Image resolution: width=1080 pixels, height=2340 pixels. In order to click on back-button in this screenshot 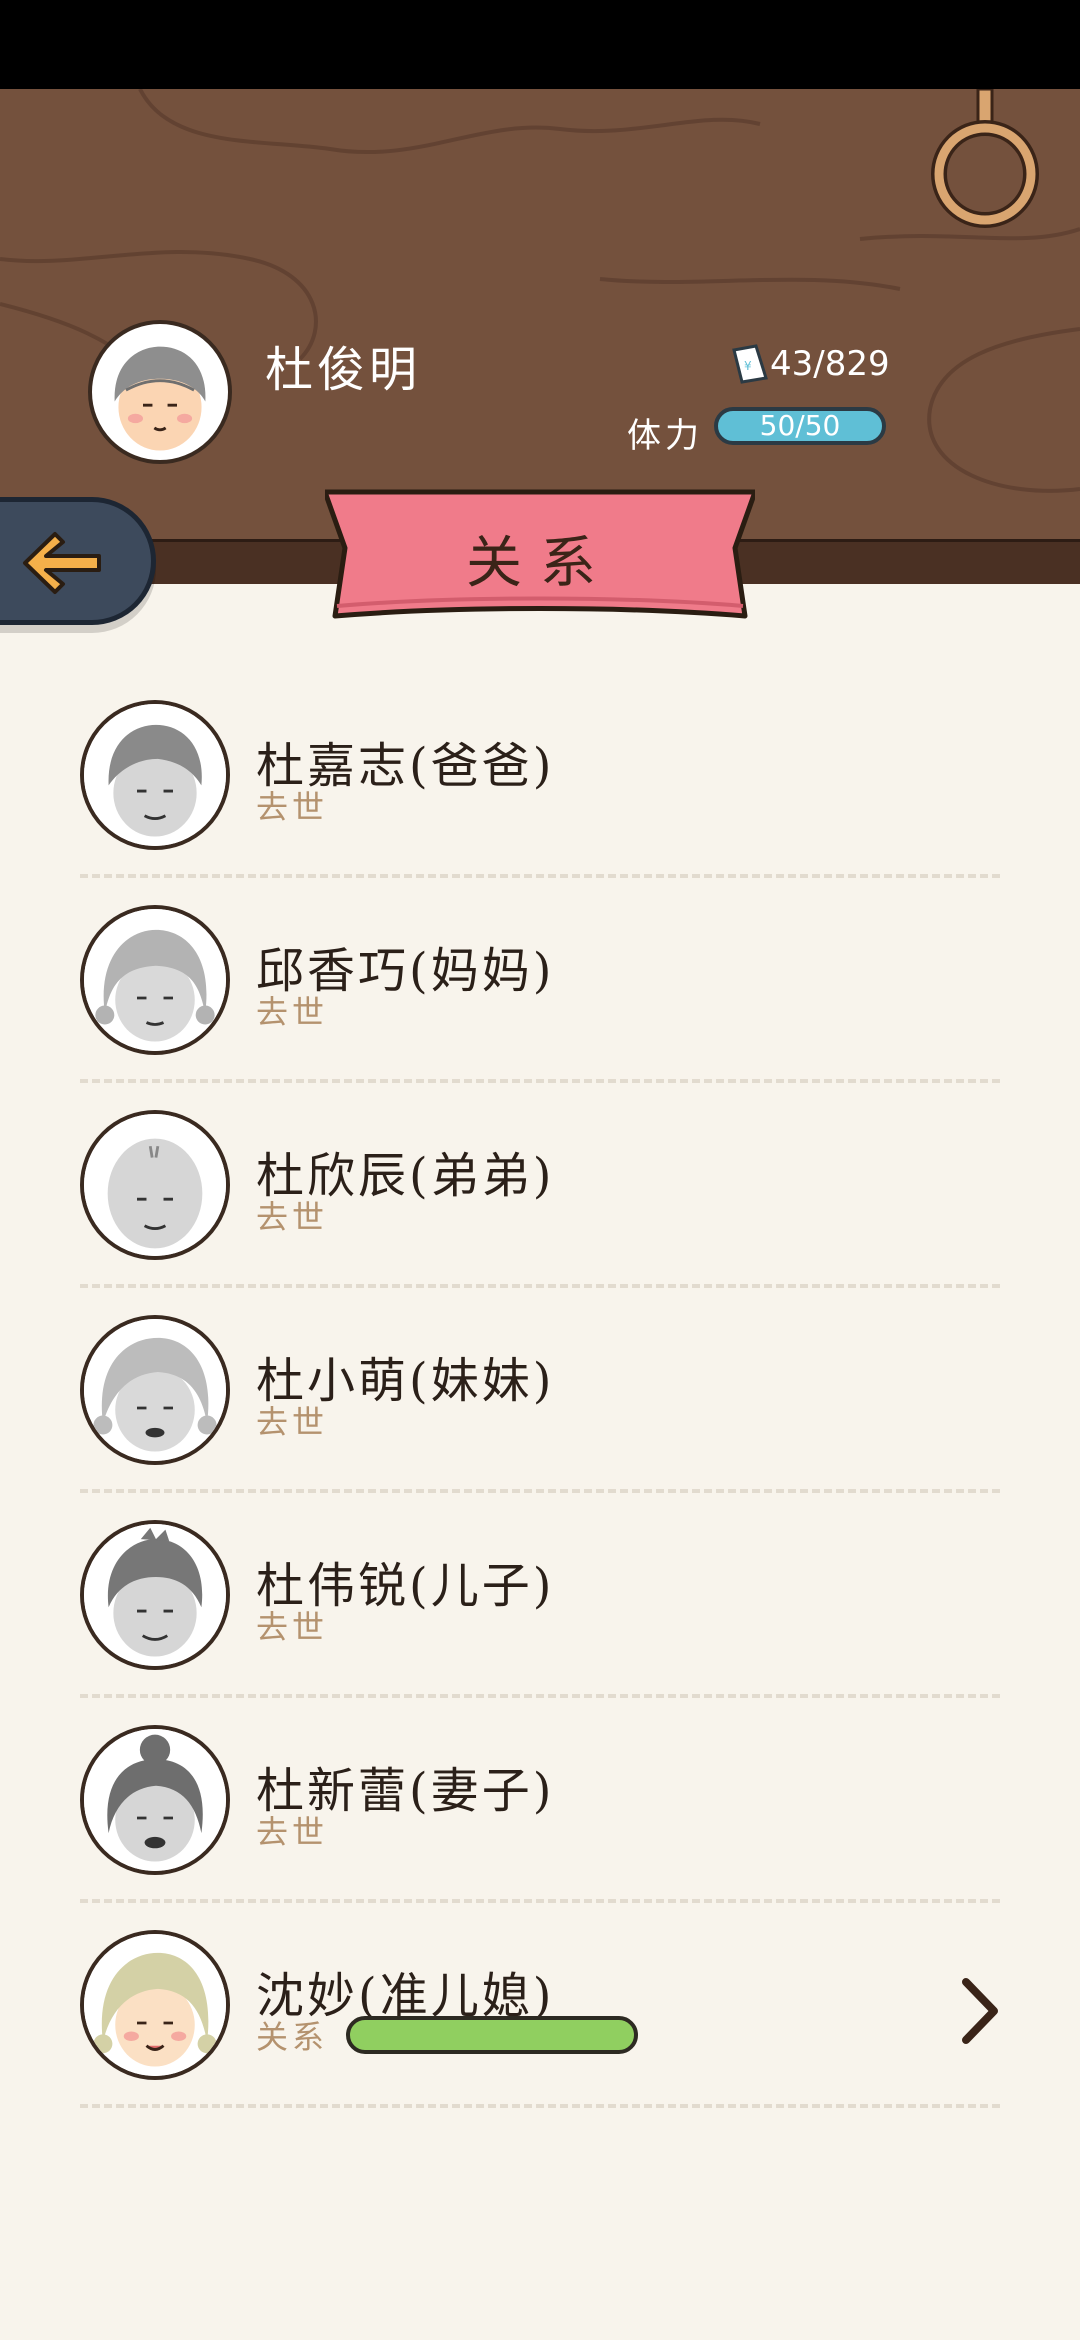, I will do `click(78, 561)`.